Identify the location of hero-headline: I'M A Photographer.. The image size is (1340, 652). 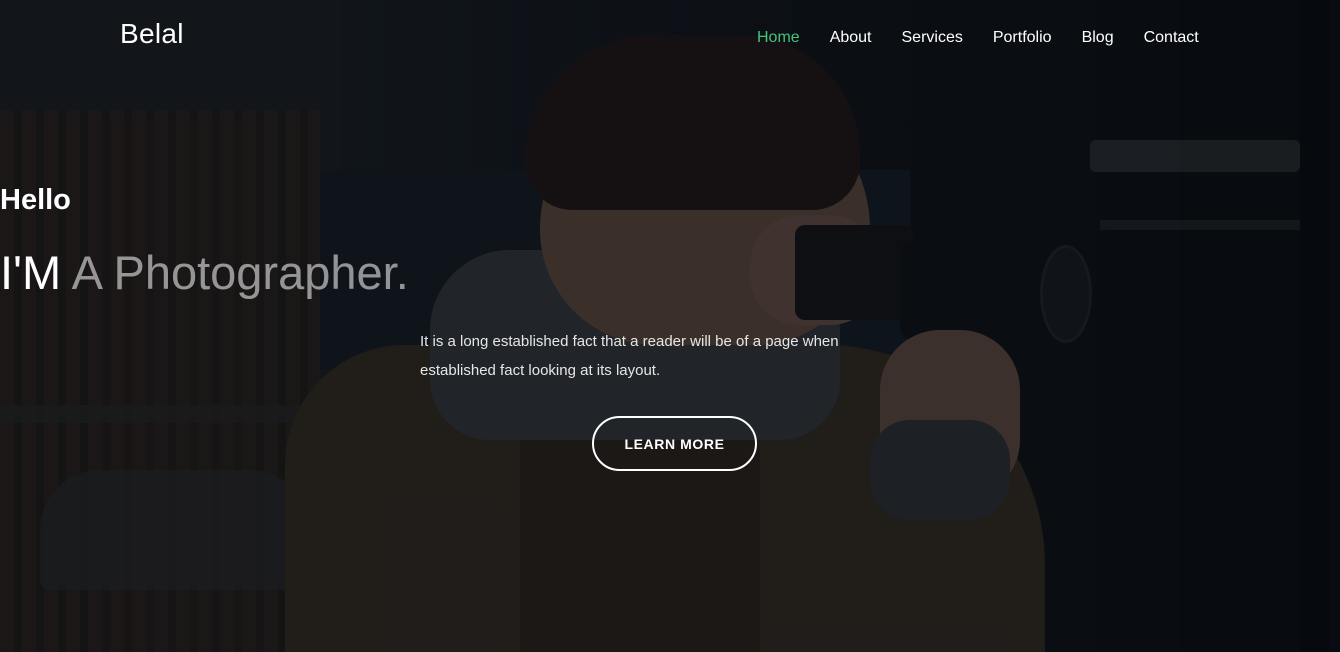
(670, 273).